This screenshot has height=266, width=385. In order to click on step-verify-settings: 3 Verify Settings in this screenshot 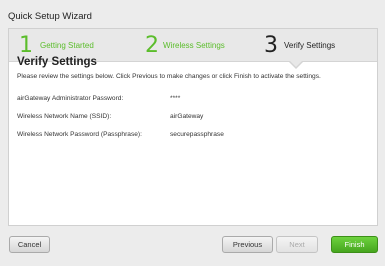, I will do `click(318, 45)`.